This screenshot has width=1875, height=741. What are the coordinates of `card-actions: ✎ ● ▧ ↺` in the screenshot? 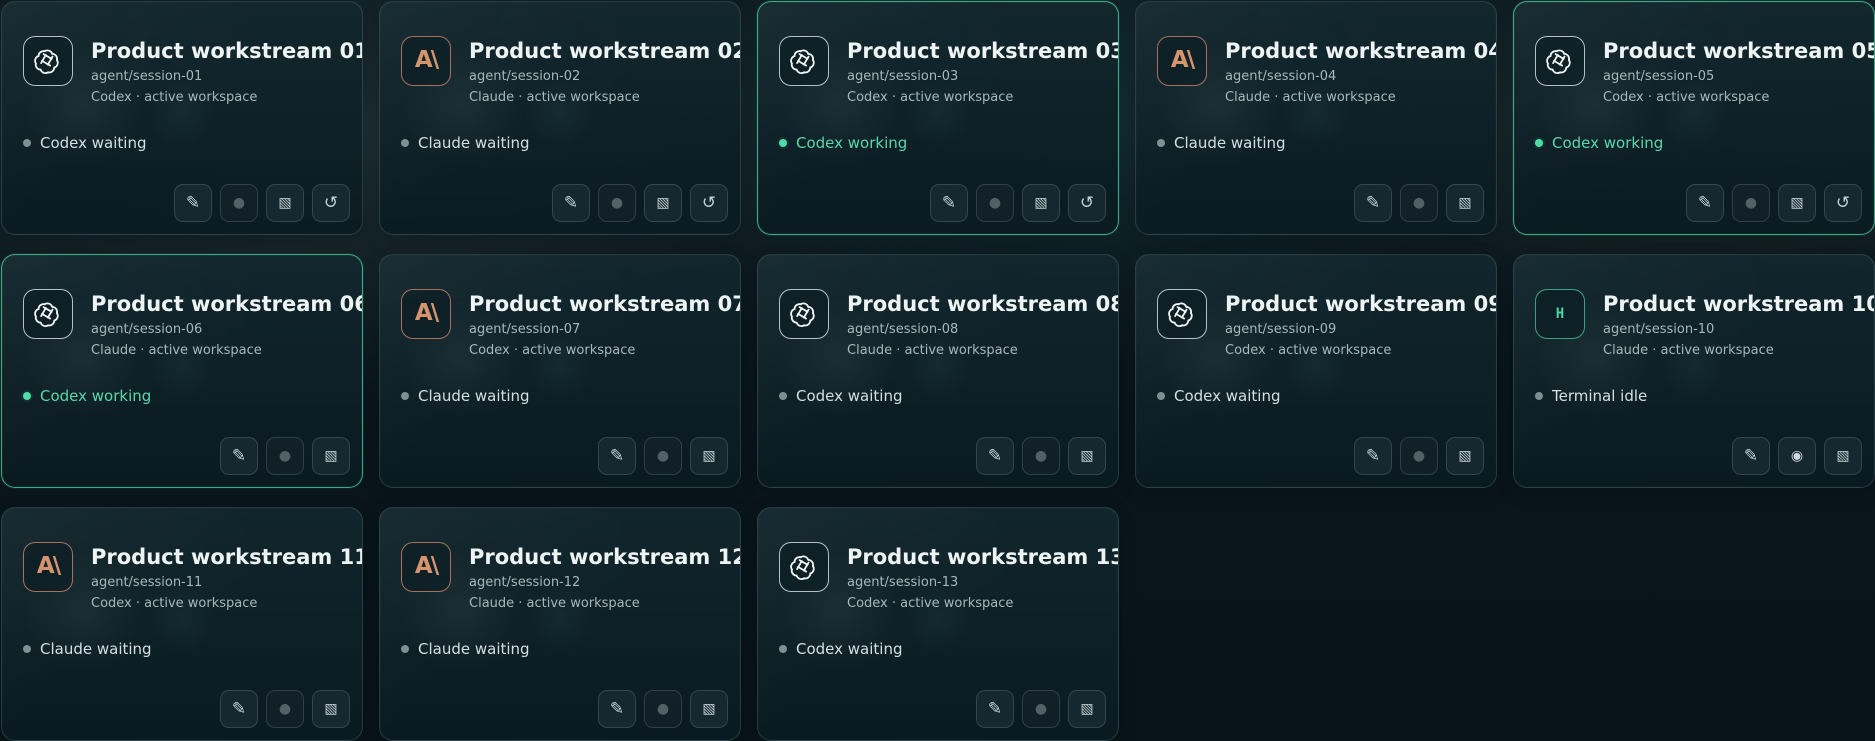 It's located at (1018, 203).